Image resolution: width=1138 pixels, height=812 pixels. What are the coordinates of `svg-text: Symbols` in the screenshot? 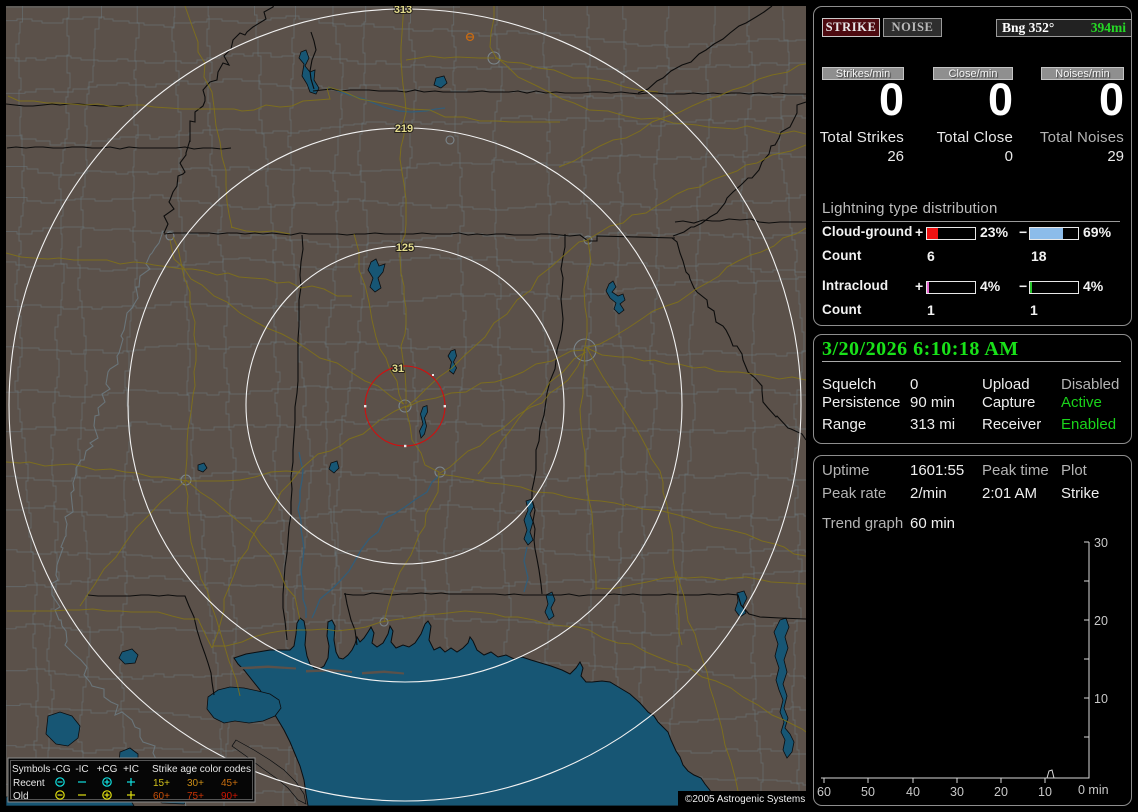 It's located at (31, 769).